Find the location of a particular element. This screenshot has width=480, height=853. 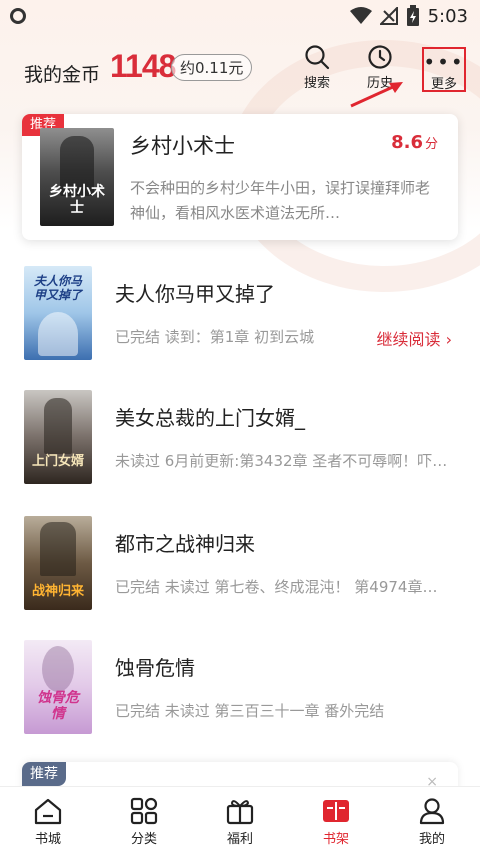

book-cover: 夫人你马甲又掉了 is located at coordinates (58, 313).